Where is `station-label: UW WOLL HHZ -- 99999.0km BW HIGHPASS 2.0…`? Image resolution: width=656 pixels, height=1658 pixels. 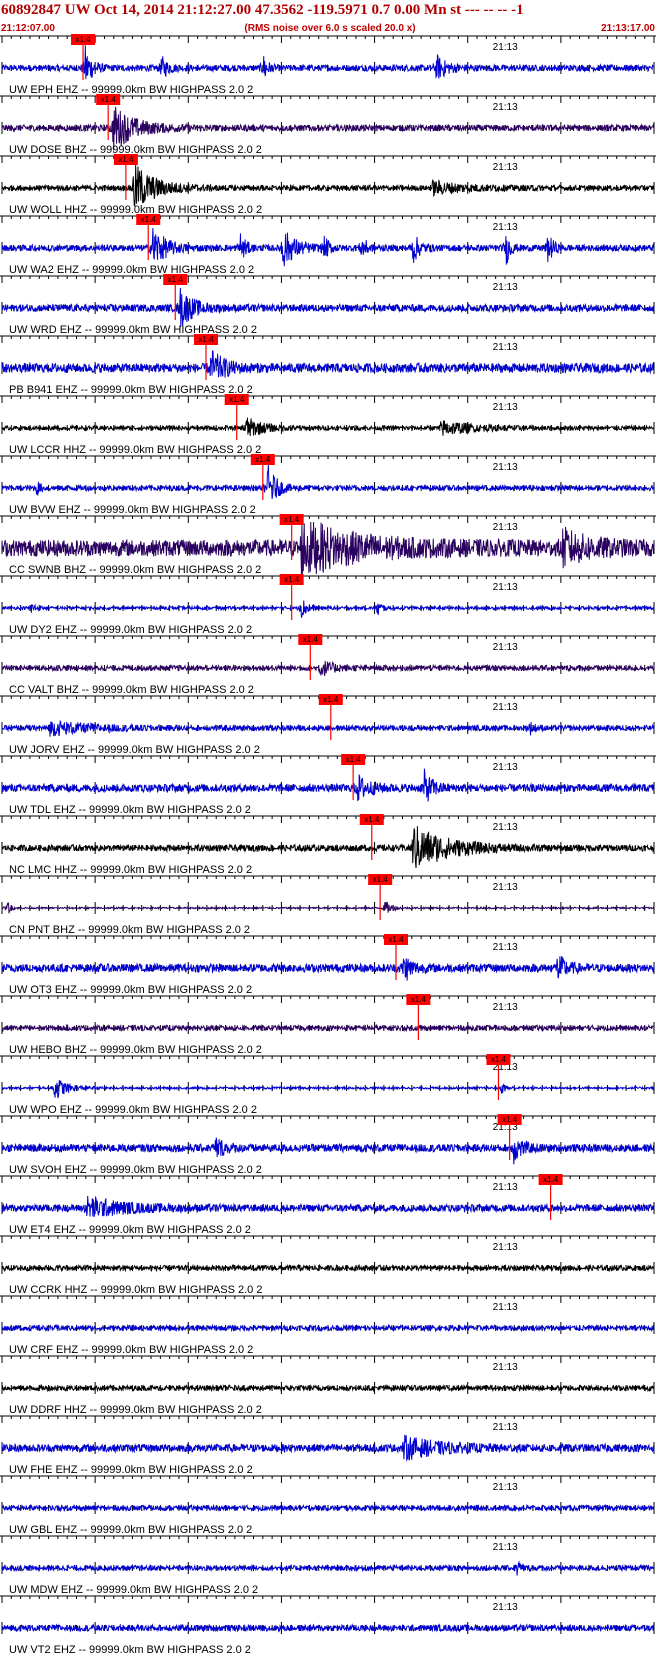 station-label: UW WOLL HHZ -- 99999.0km BW HIGHPASS 2.0… is located at coordinates (135, 210).